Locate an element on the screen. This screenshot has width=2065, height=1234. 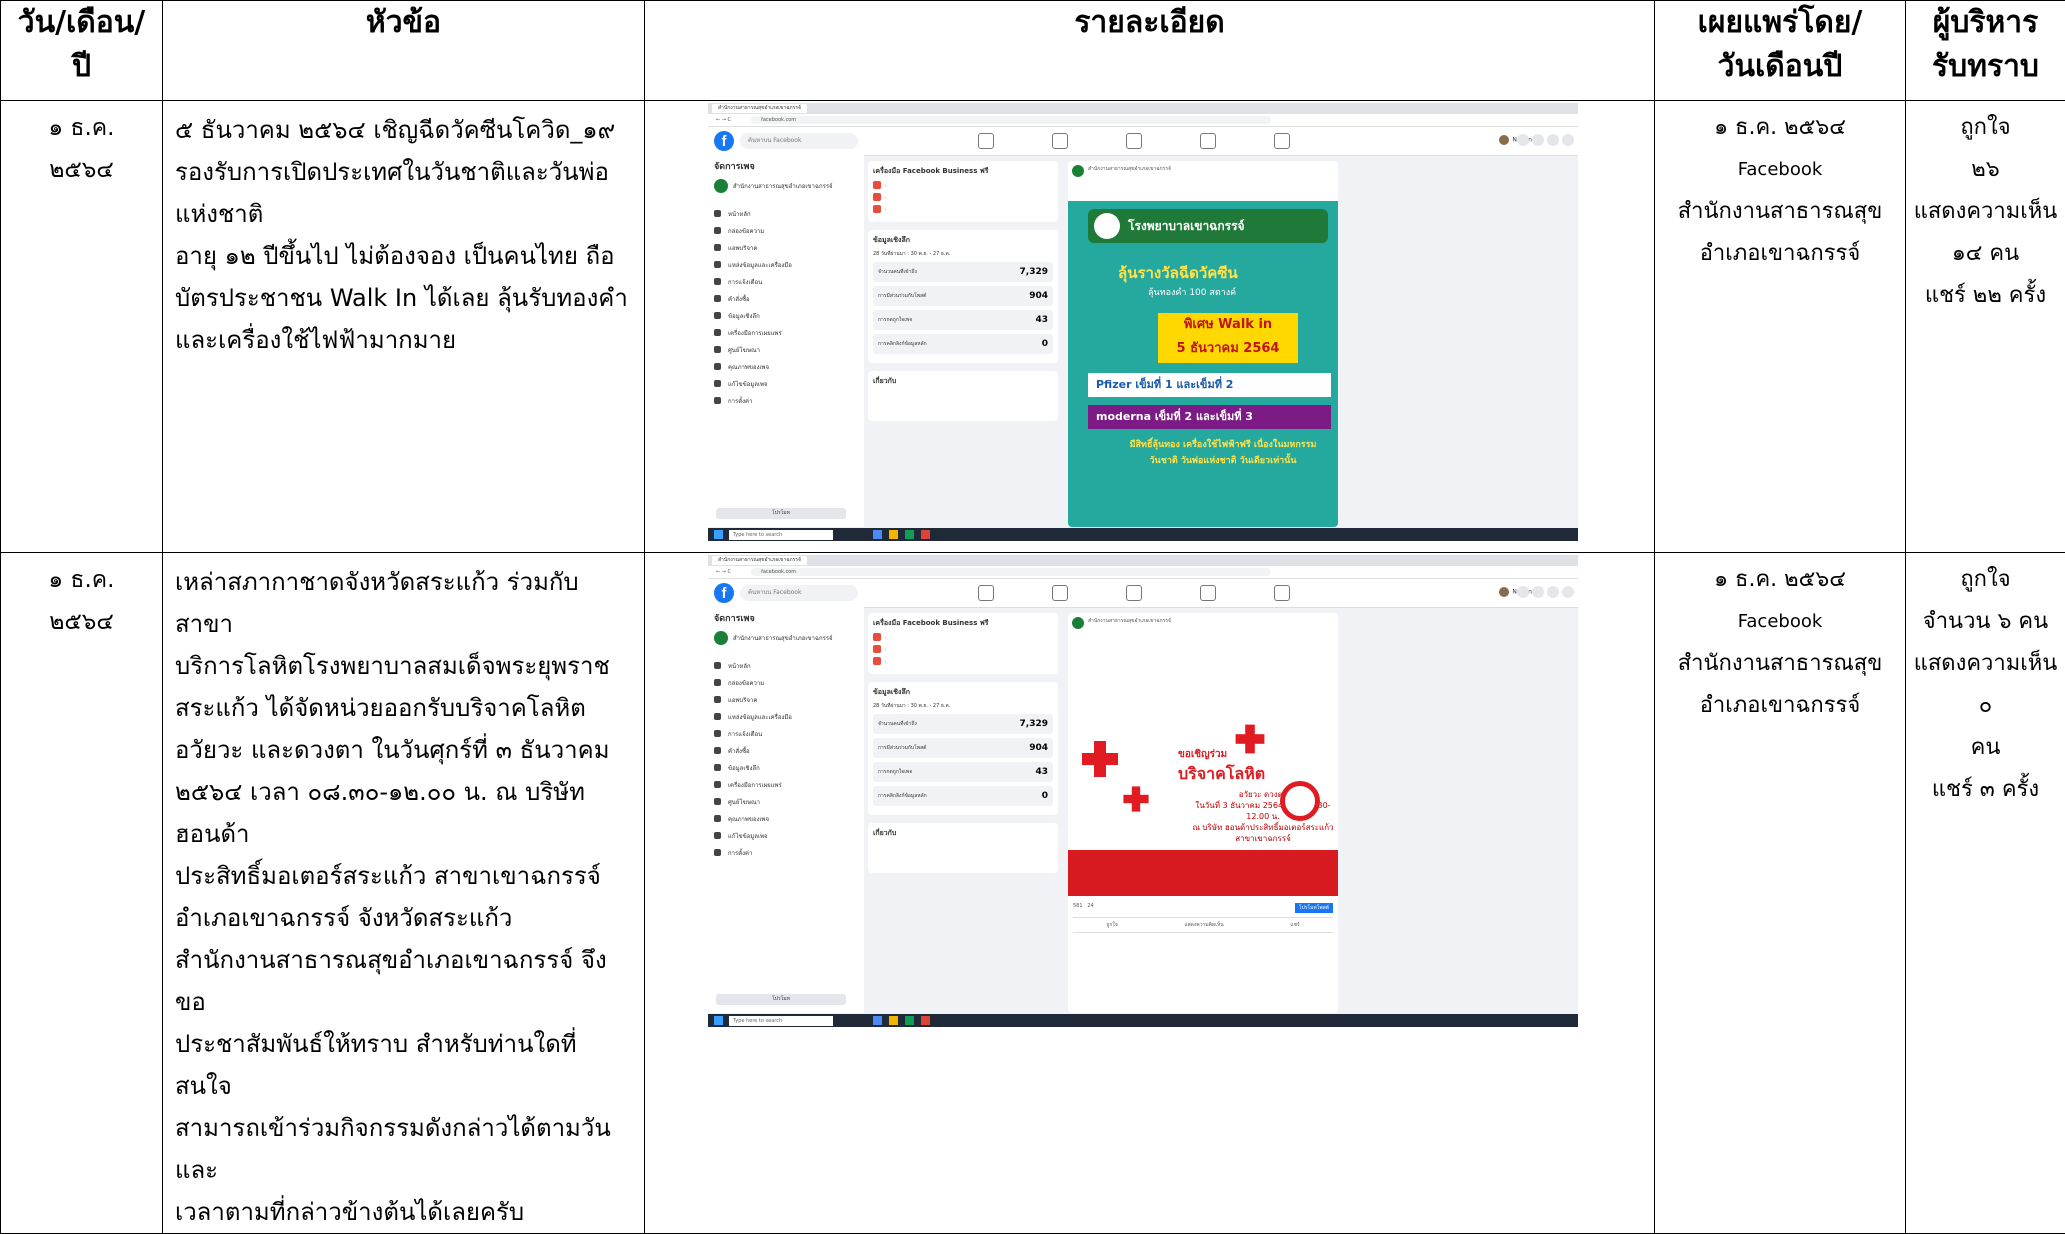
promote-button: โปรโมท is located at coordinates (781, 513).